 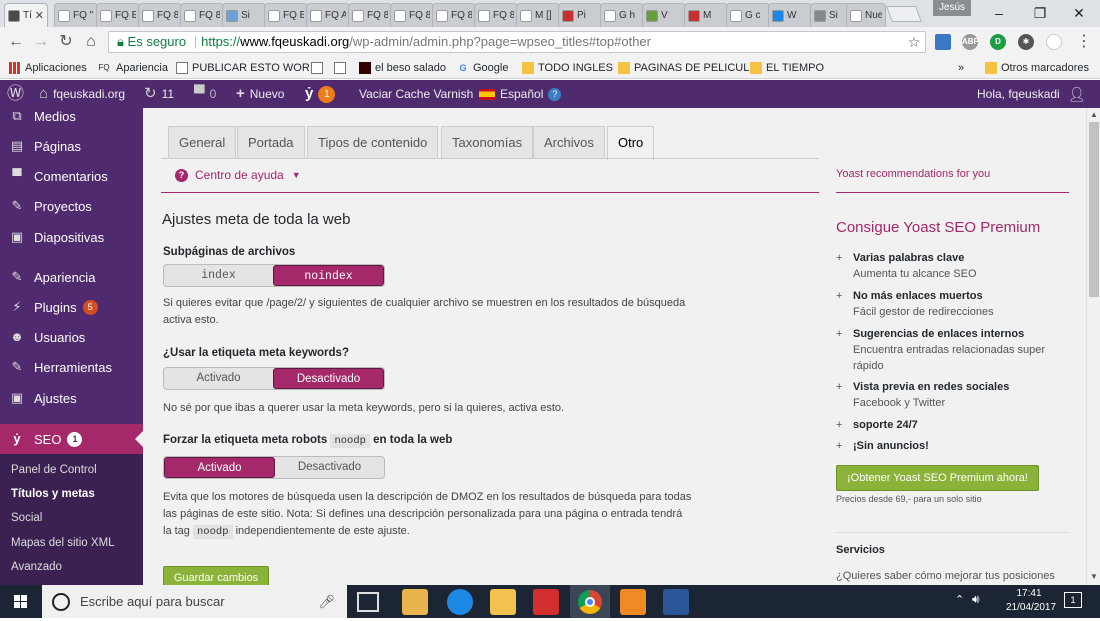 What do you see at coordinates (21, 601) in the screenshot?
I see `windows-start-button` at bounding box center [21, 601].